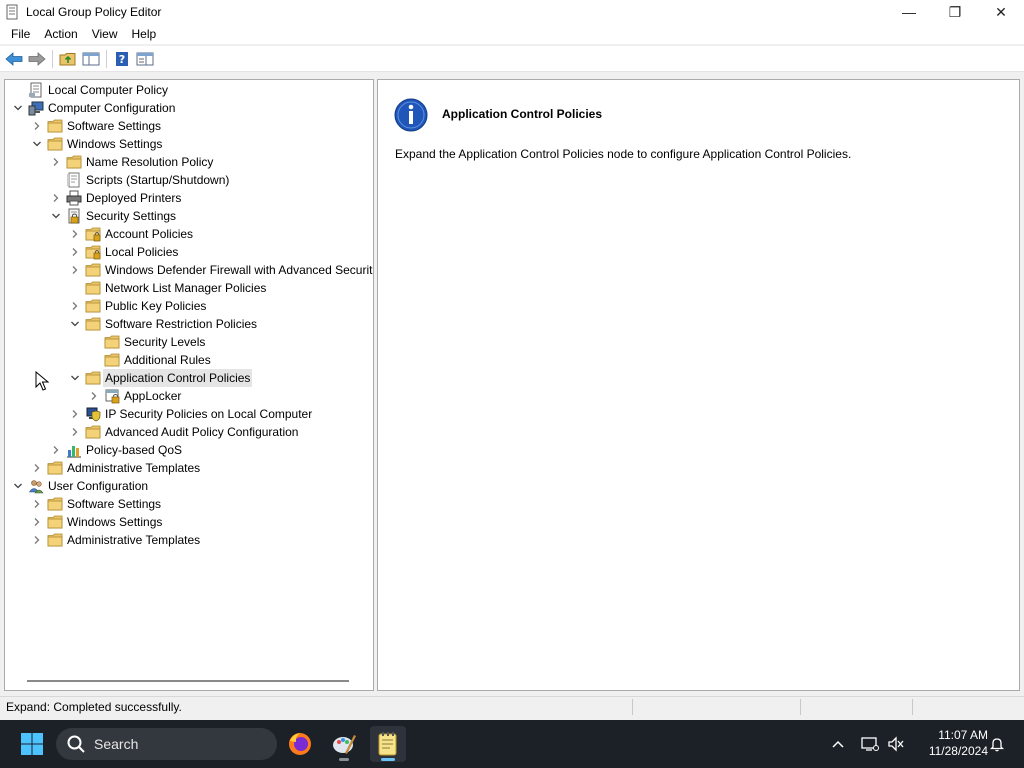 Image resolution: width=1024 pixels, height=768 pixels. What do you see at coordinates (388, 744) in the screenshot?
I see `taskbar-app-notepad` at bounding box center [388, 744].